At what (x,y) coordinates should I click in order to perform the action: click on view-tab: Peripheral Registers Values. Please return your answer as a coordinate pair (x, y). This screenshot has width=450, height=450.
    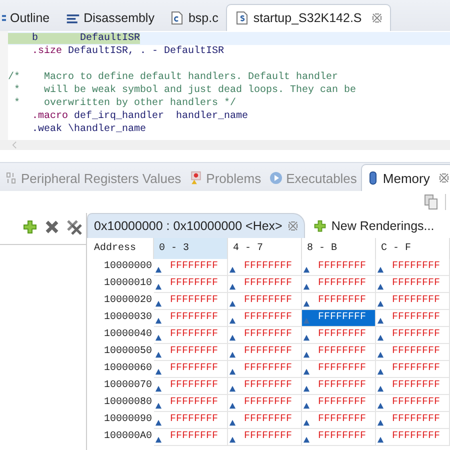
    Looking at the image, I should click on (93, 178).